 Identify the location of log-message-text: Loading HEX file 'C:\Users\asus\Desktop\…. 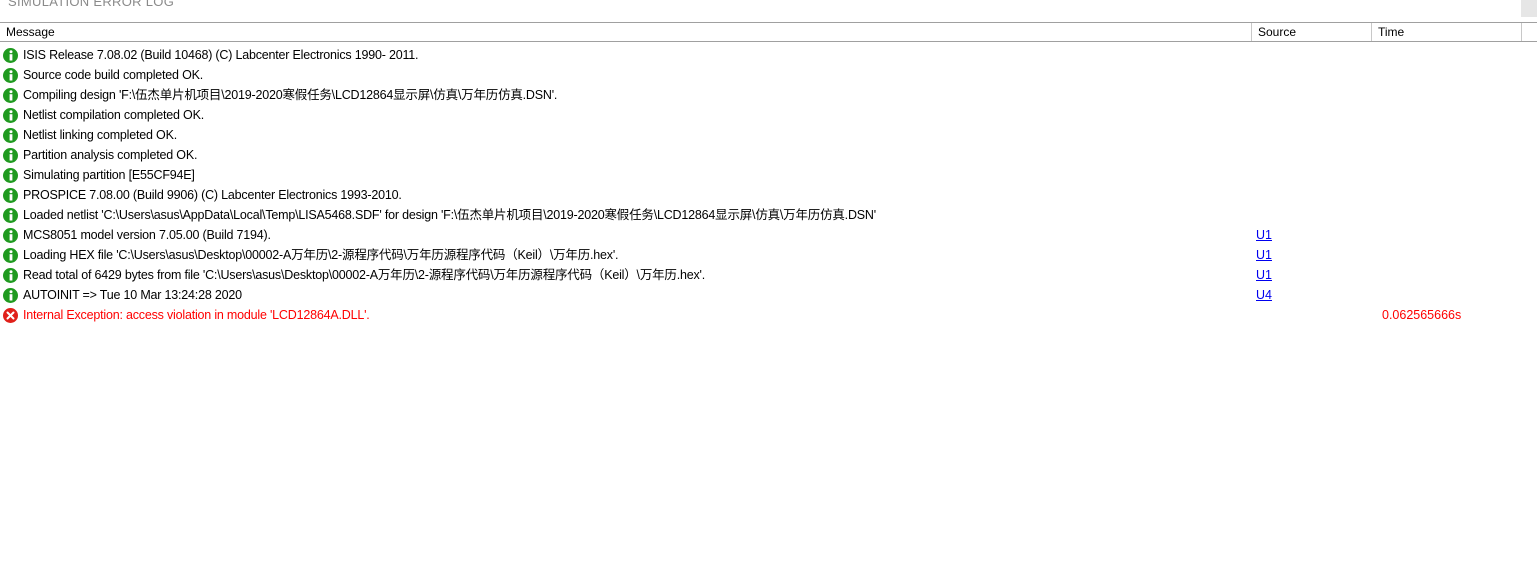
(321, 255).